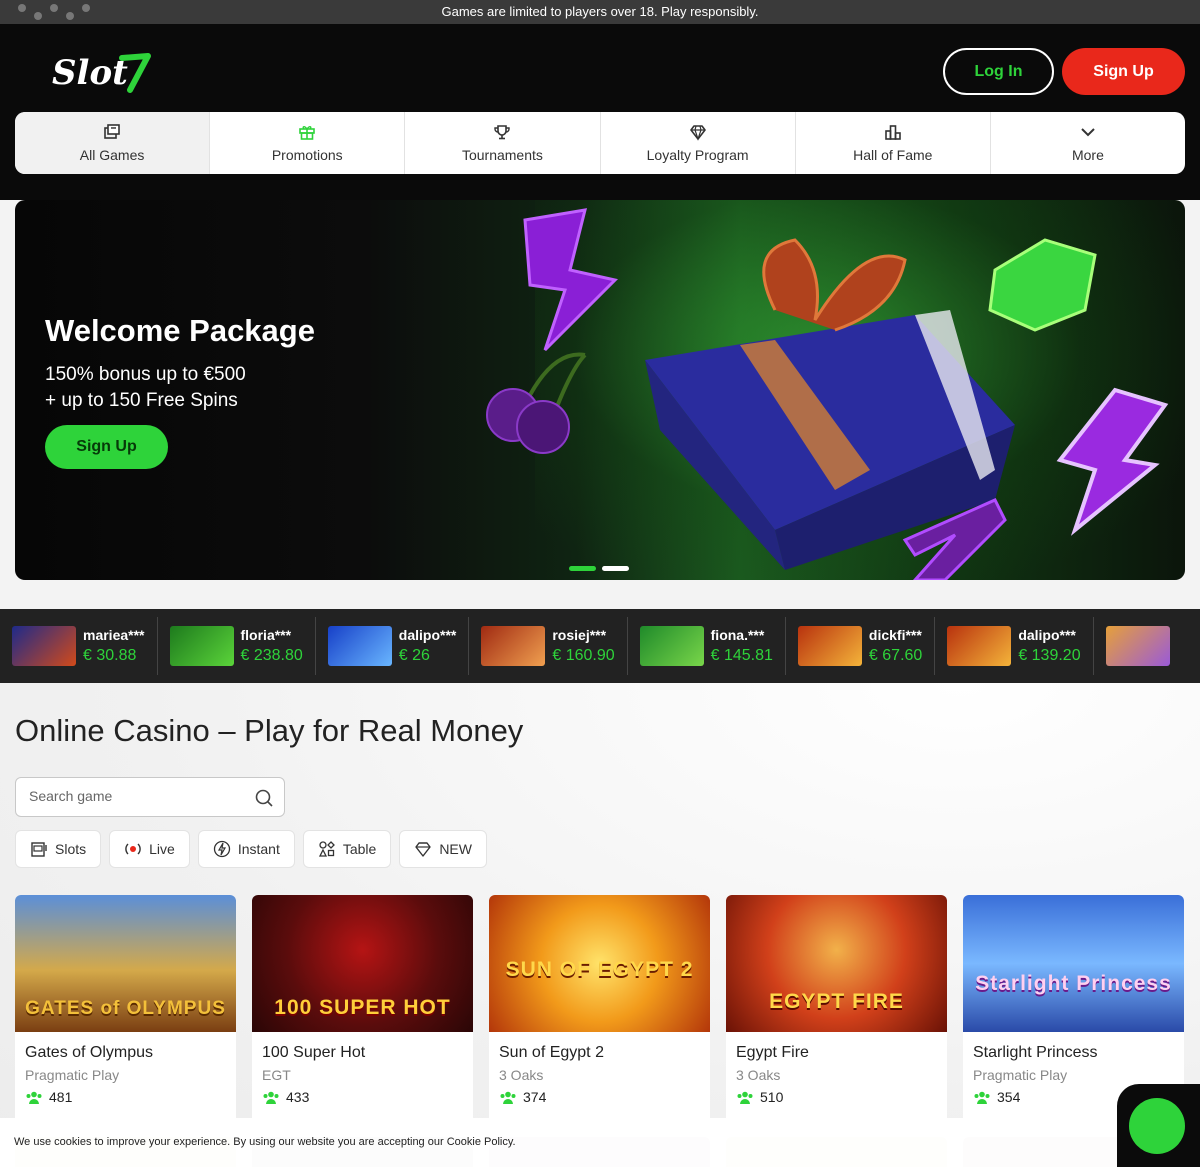 The height and width of the screenshot is (1167, 1200). Describe the element at coordinates (79, 646) in the screenshot. I see `winner-item: mariea*** € 30.88` at that location.